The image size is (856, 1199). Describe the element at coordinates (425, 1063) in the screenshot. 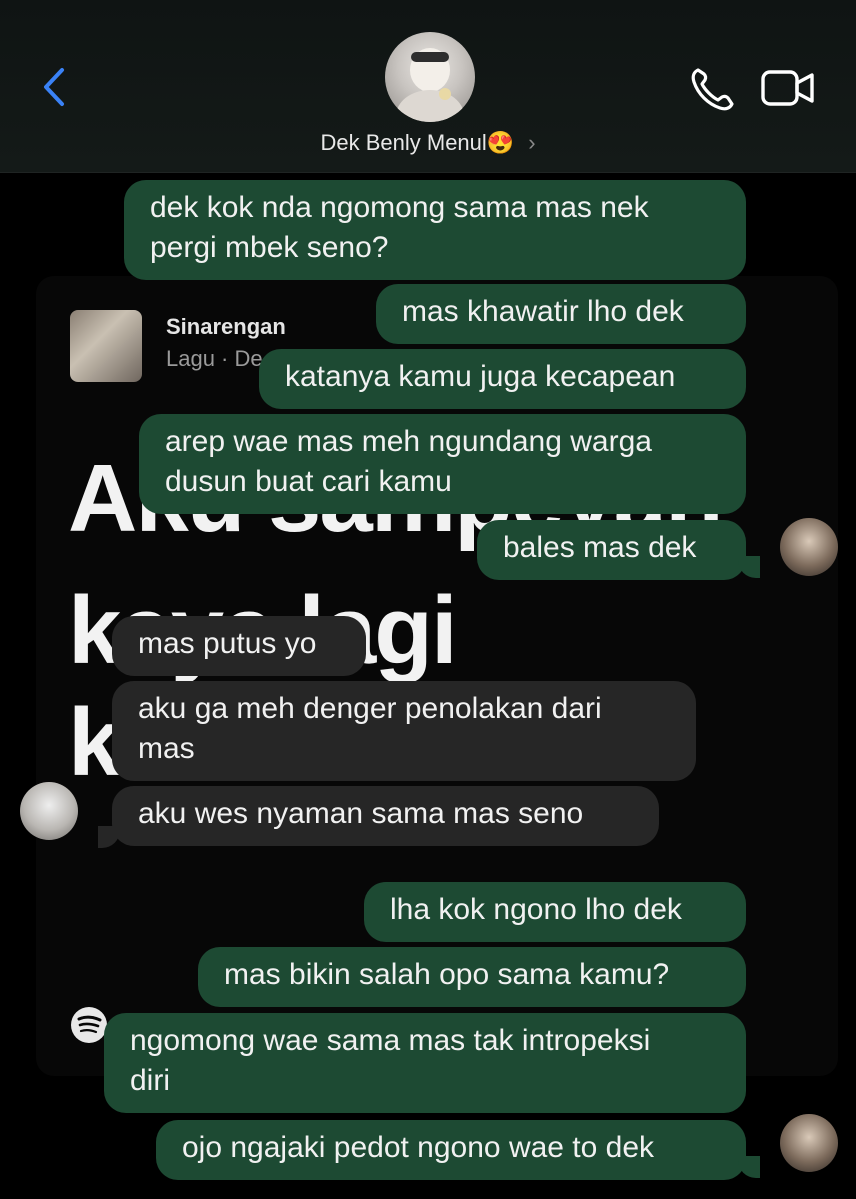

I see `message-outgoing: ngomong wae sama mas tak intropeksi diri` at that location.